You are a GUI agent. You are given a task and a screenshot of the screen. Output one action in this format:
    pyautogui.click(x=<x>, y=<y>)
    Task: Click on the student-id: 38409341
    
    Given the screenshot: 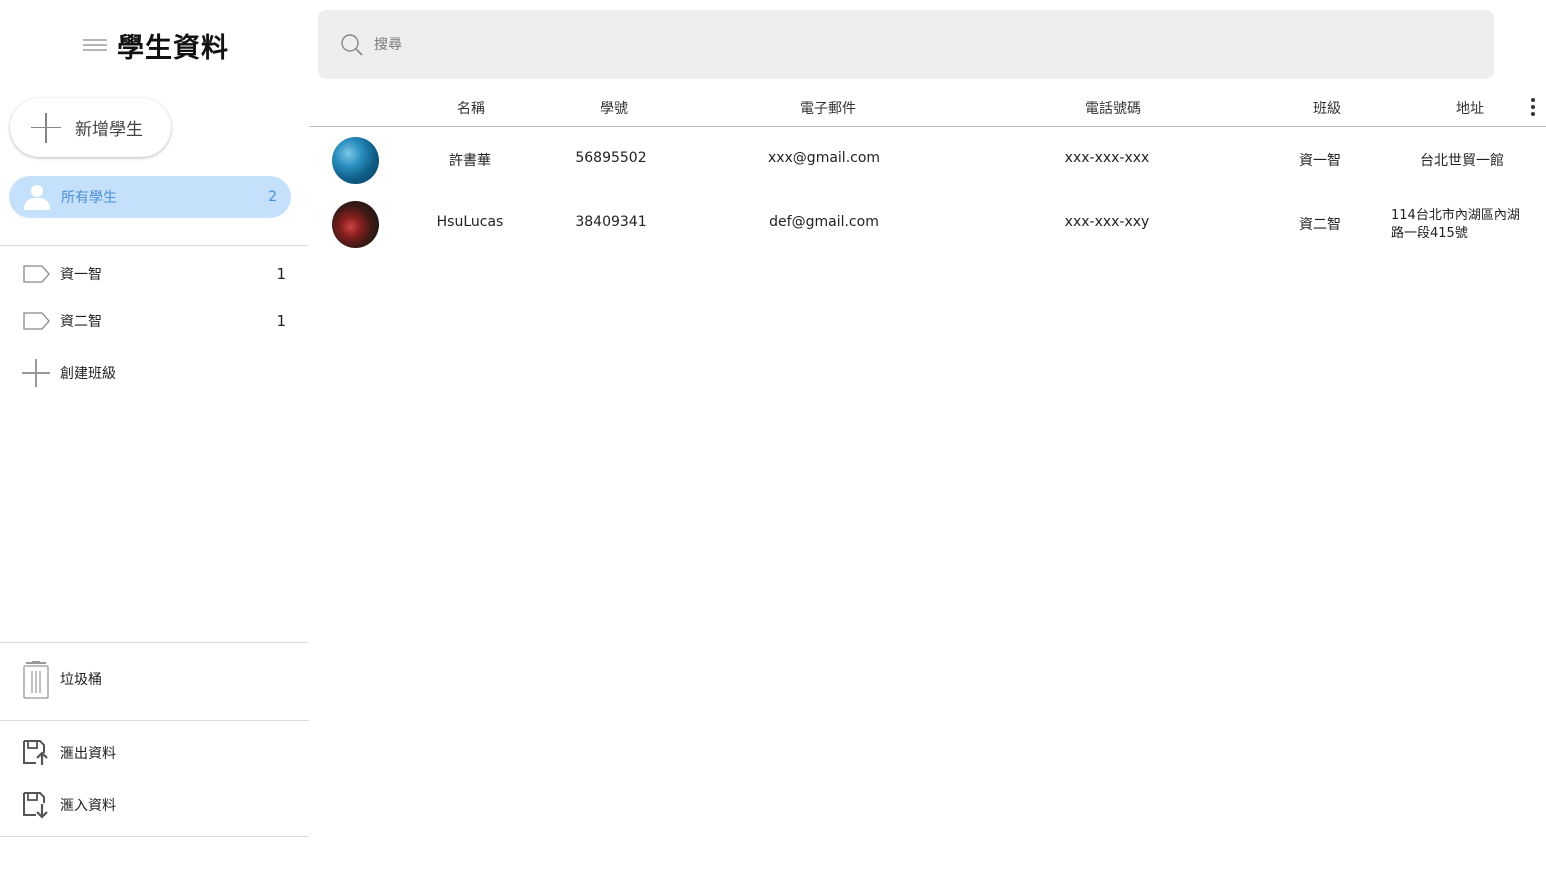 What is the action you would take?
    pyautogui.click(x=611, y=222)
    